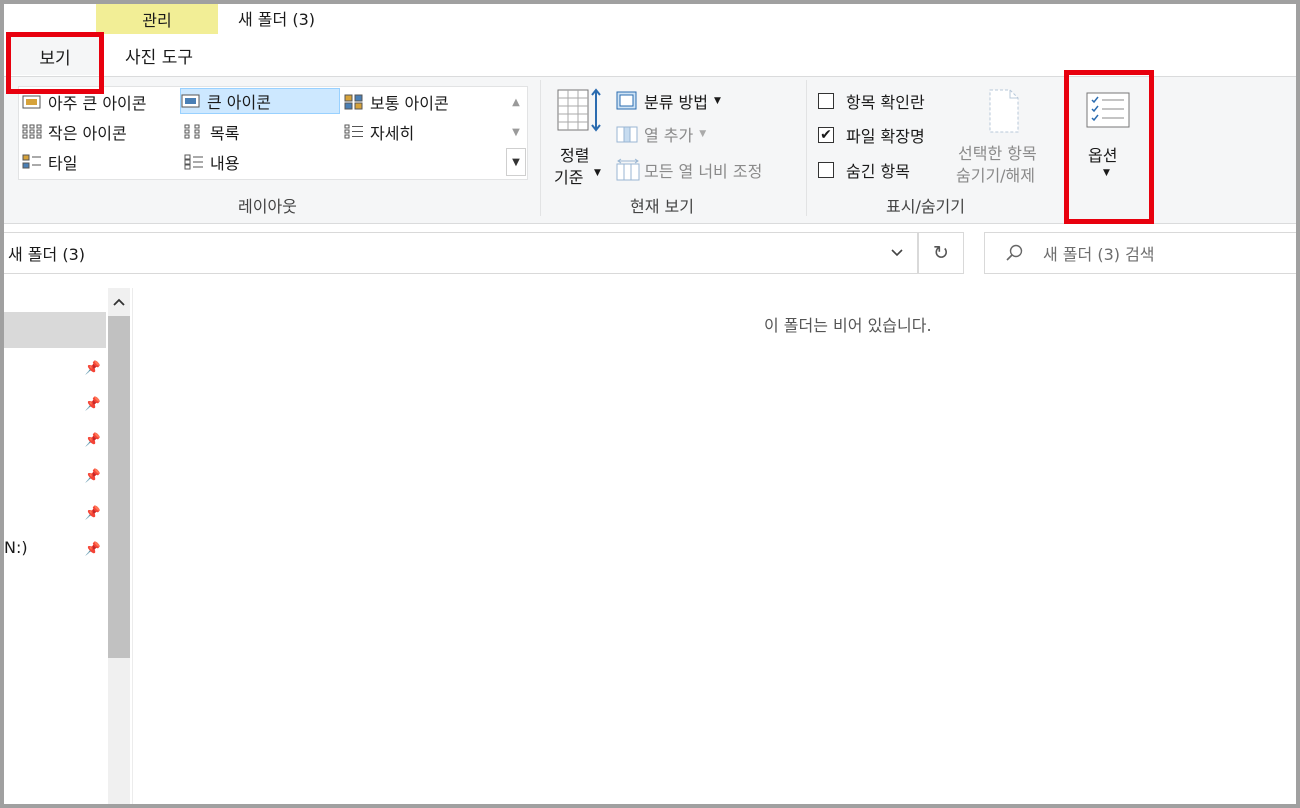  I want to click on hide-selected-label-line1: 선택한 항목, so click(997, 153).